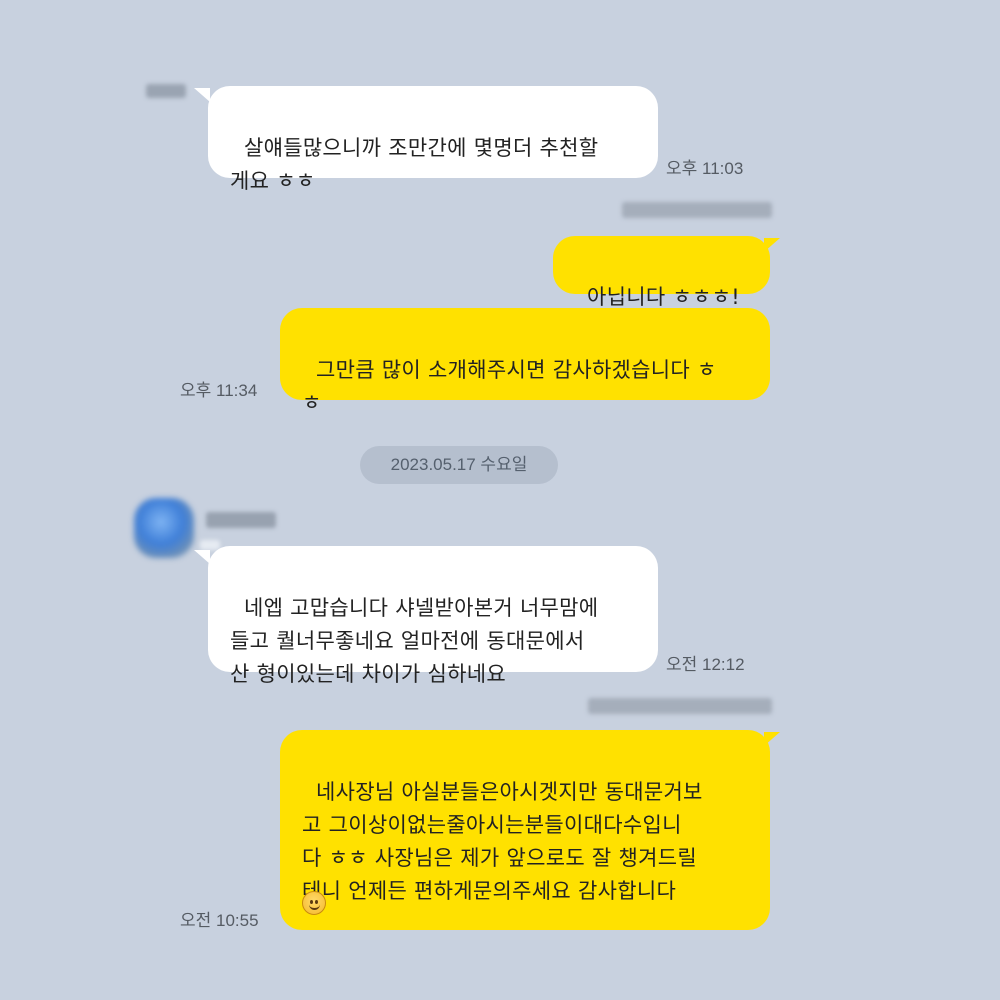 The height and width of the screenshot is (1000, 1000). What do you see at coordinates (705, 168) in the screenshot?
I see `message-timestamp: 오후 11:03` at bounding box center [705, 168].